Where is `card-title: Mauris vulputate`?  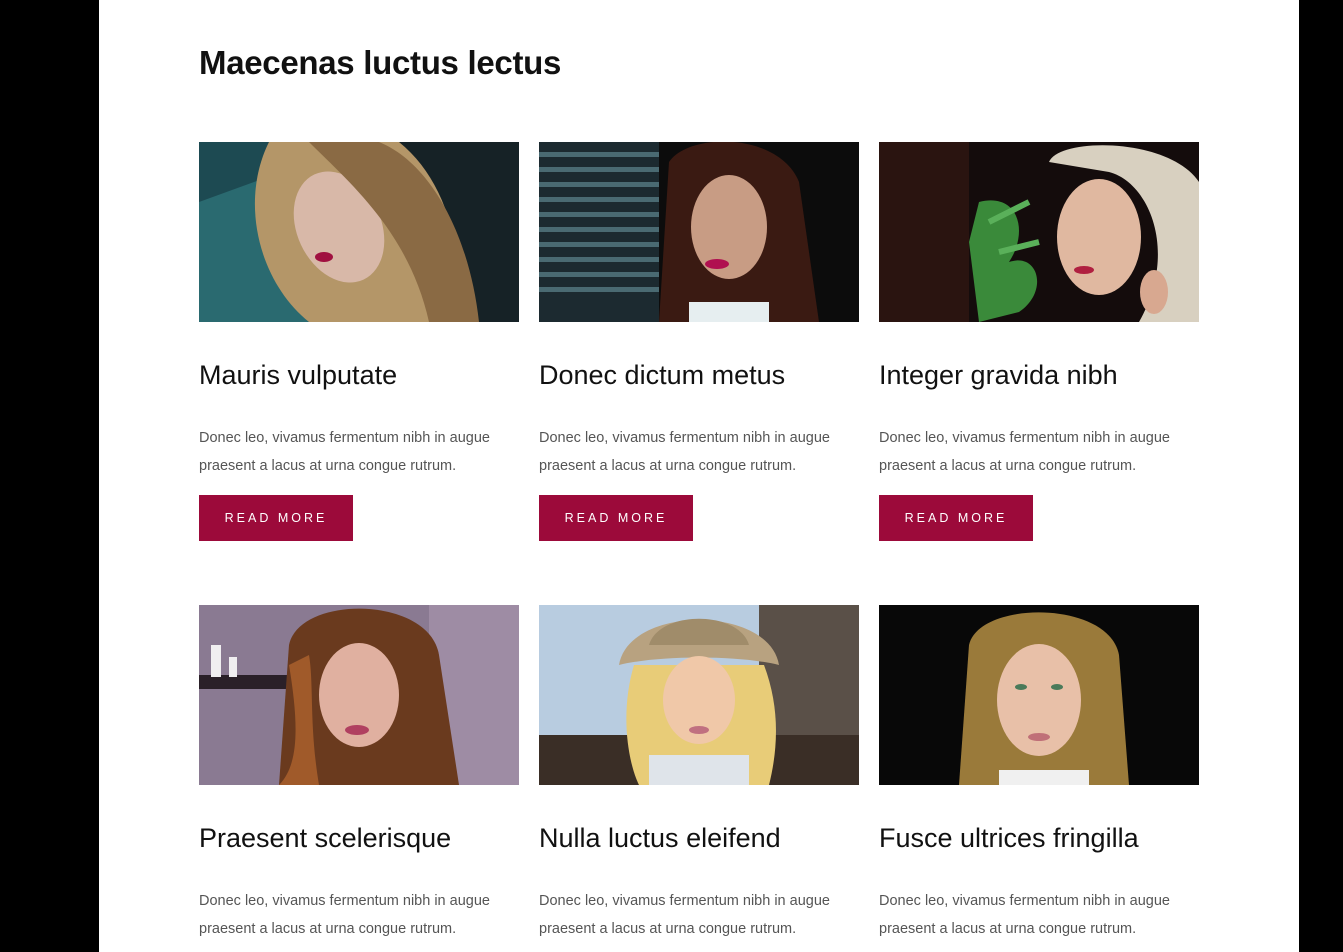
card-title: Mauris vulputate is located at coordinates (298, 375).